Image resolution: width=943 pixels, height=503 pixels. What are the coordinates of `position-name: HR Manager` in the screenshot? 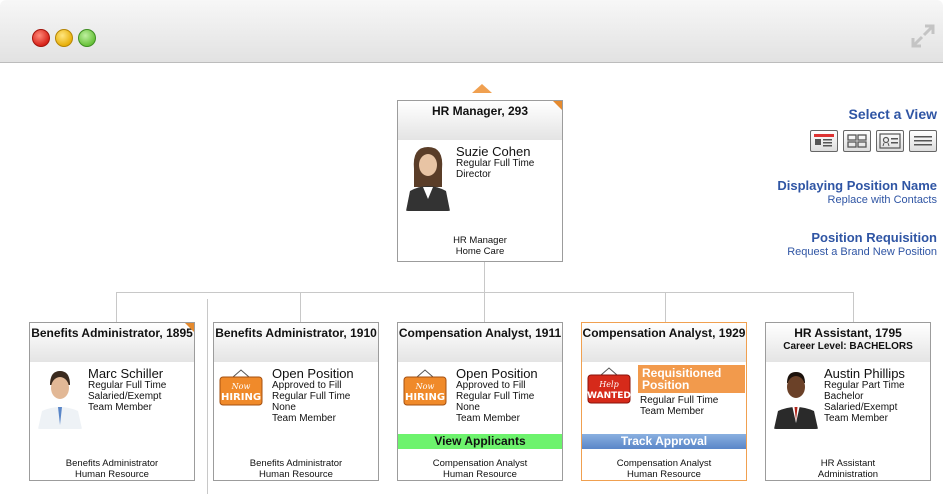 It's located at (480, 240).